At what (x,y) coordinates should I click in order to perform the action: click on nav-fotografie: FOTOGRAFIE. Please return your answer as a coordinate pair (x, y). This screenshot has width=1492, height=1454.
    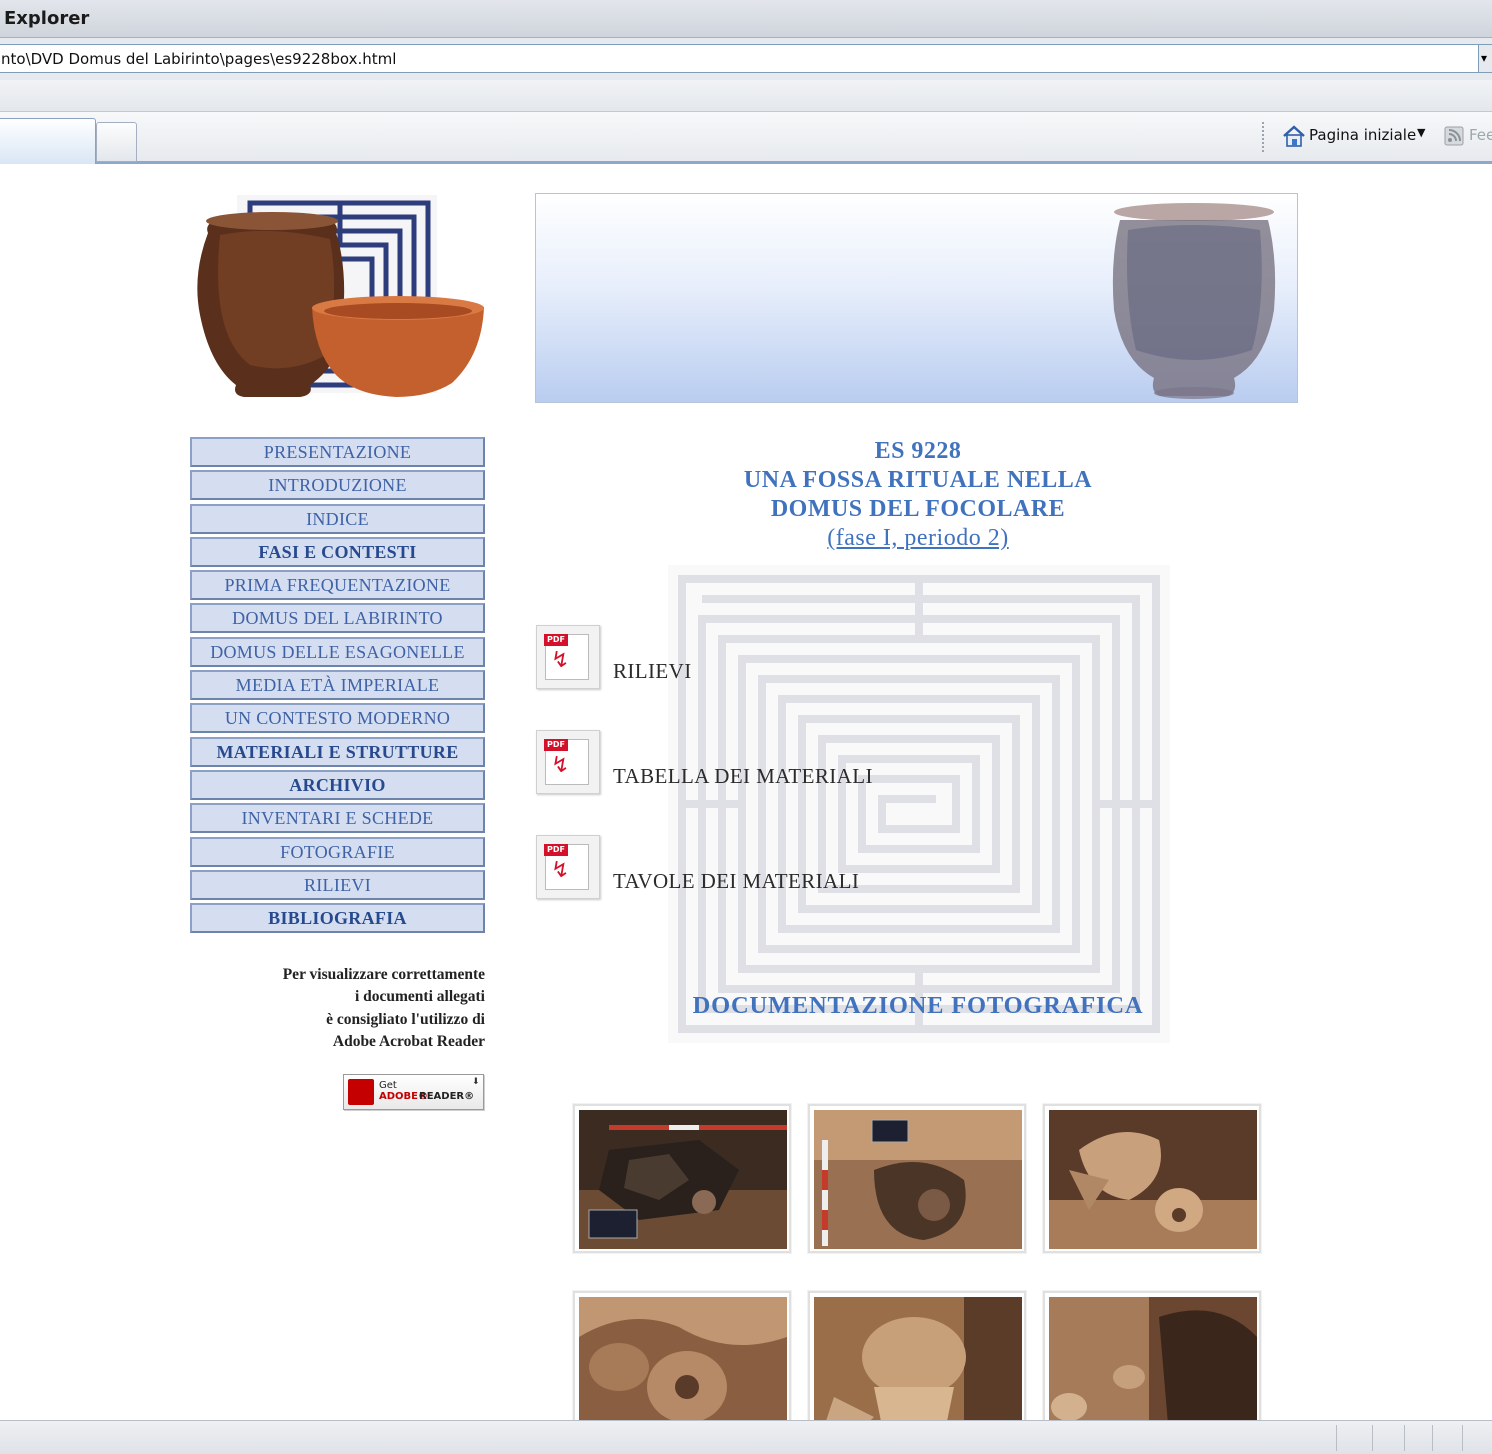
    Looking at the image, I should click on (337, 851).